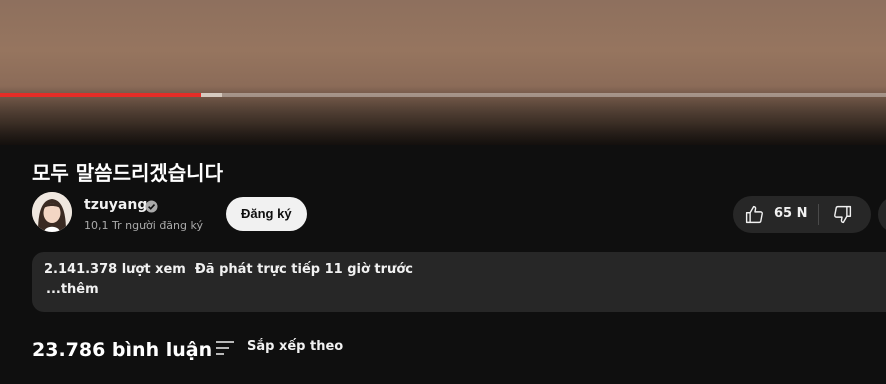 This screenshot has width=886, height=384. What do you see at coordinates (791, 213) in the screenshot?
I see `like-count: 65 N` at bounding box center [791, 213].